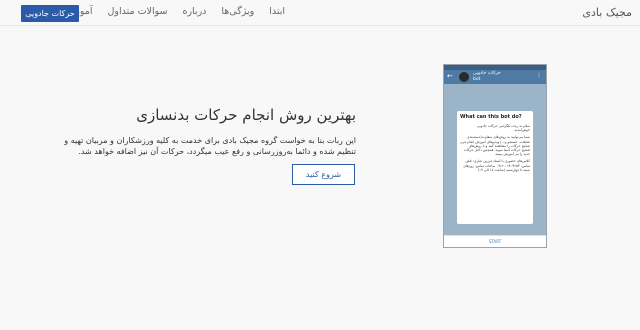  Describe the element at coordinates (194, 11) in the screenshot. I see `nav-link-about: درباره` at that location.